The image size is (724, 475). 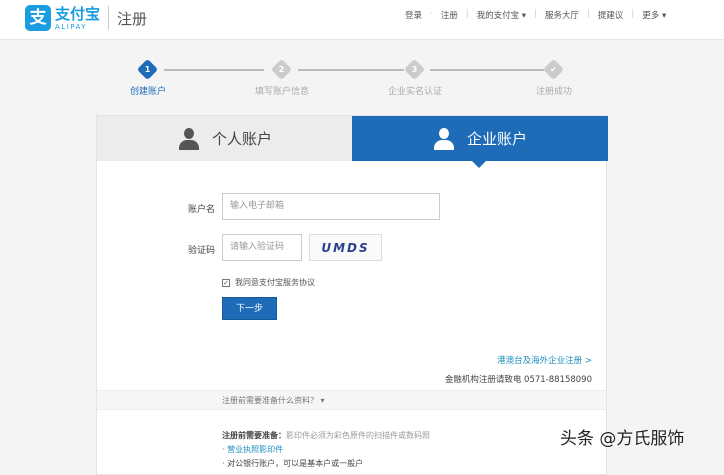 What do you see at coordinates (358, 435) in the screenshot?
I see `prep-note: 影印件必须为彩色原件的扫描件或数码照` at bounding box center [358, 435].